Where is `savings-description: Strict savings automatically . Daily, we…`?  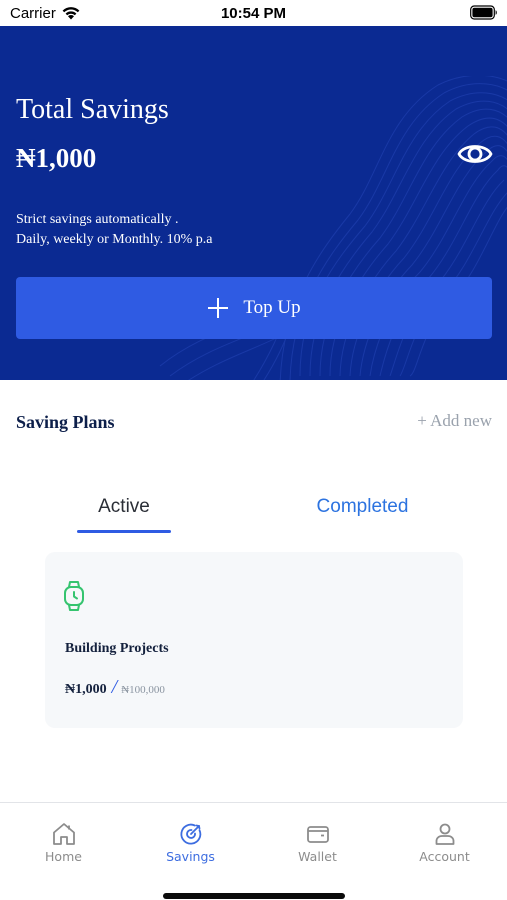
savings-description: Strict savings automatically . Daily, we… is located at coordinates (114, 230).